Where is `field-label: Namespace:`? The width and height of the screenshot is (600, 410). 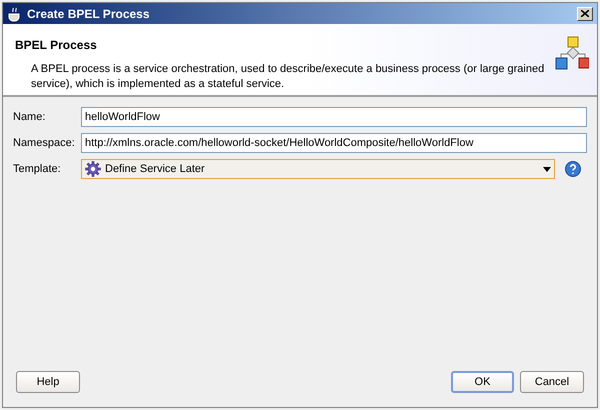 field-label: Namespace: is located at coordinates (44, 143).